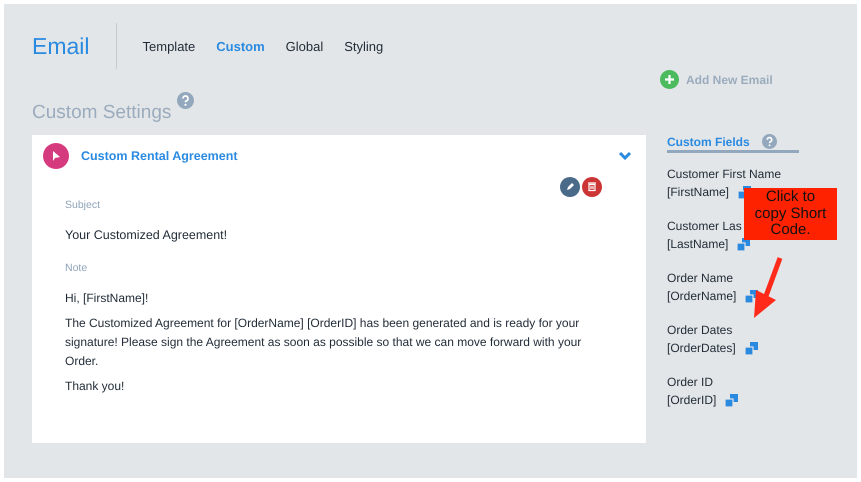 Image resolution: width=861 pixels, height=482 pixels. What do you see at coordinates (76, 268) in the screenshot?
I see `note-label: Note` at bounding box center [76, 268].